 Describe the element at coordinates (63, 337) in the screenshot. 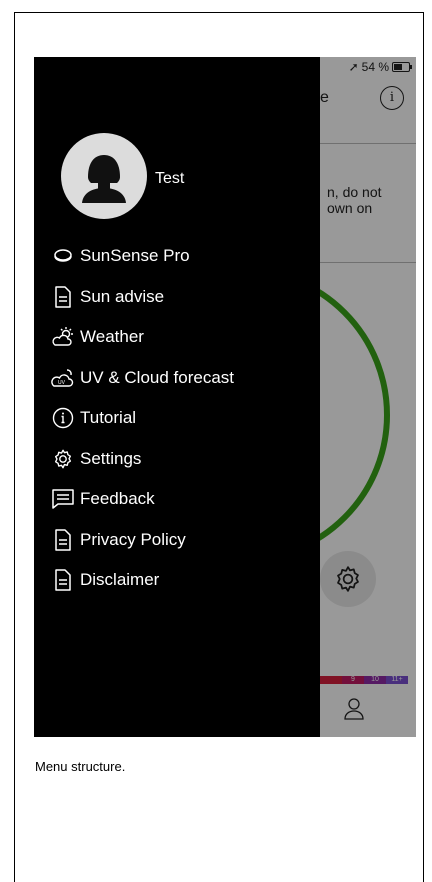

I see `cloud-sun-icon` at that location.